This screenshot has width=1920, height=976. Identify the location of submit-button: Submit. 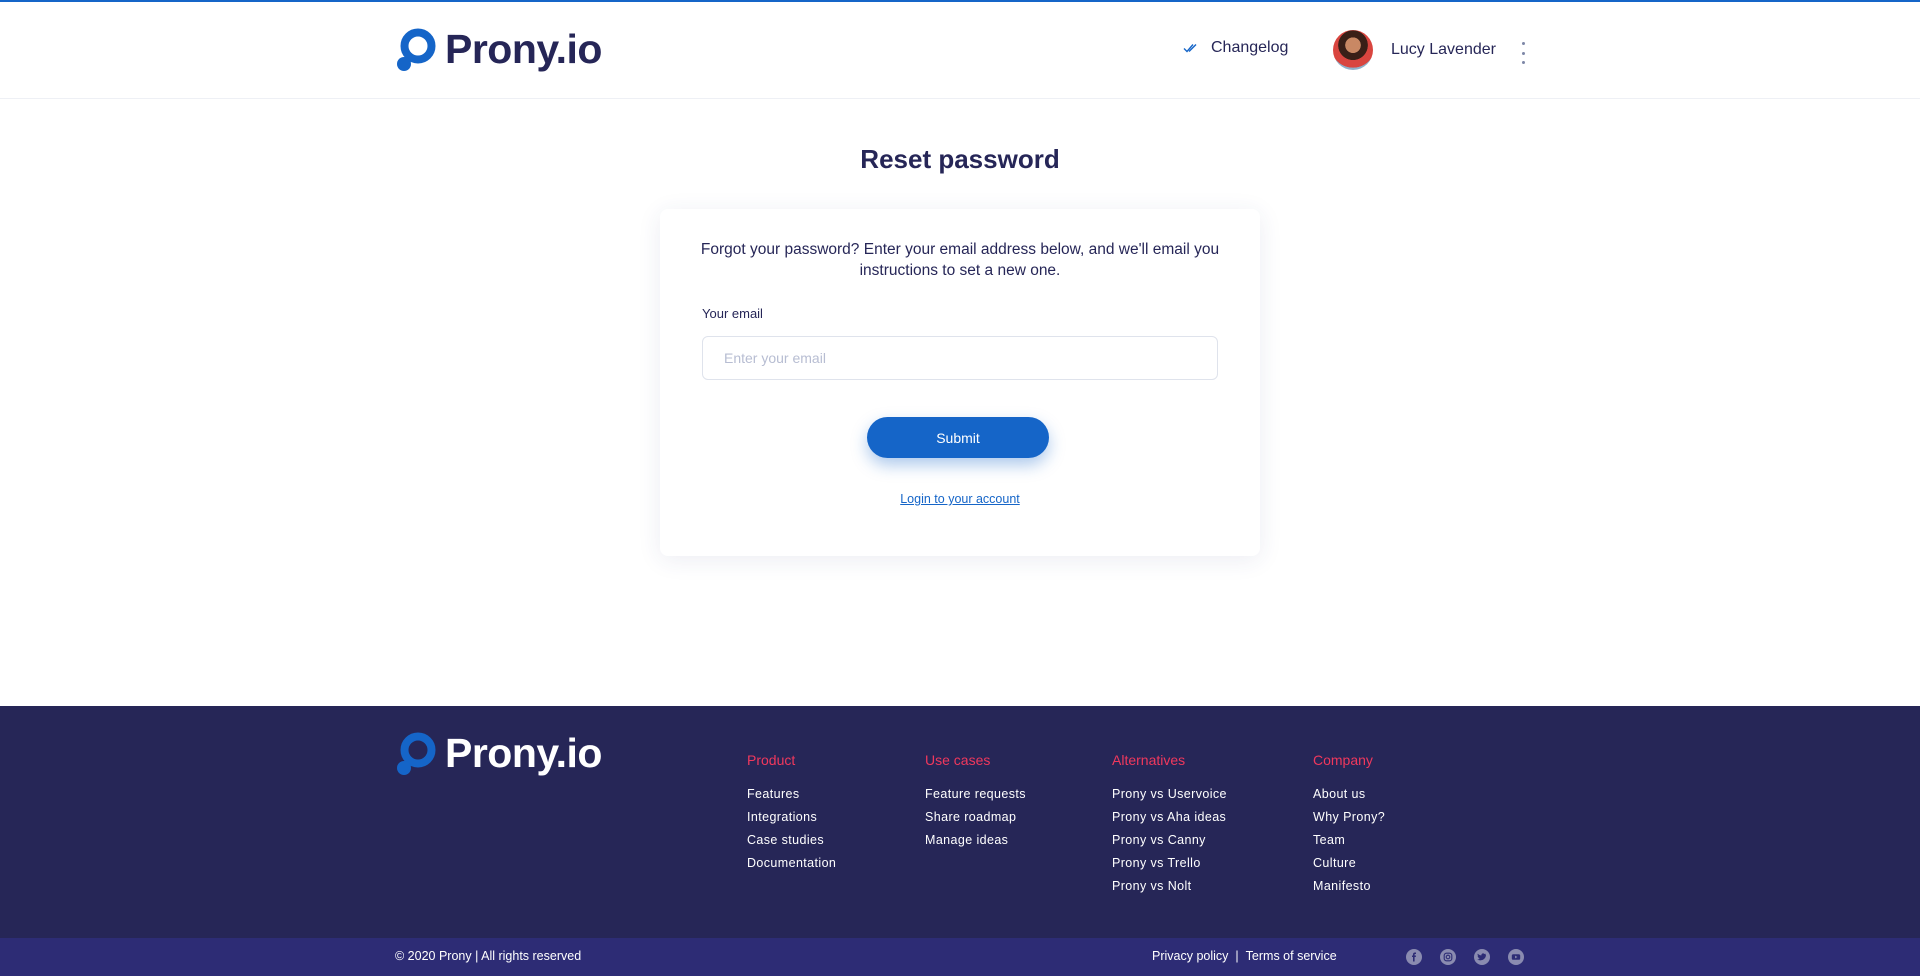
(958, 437).